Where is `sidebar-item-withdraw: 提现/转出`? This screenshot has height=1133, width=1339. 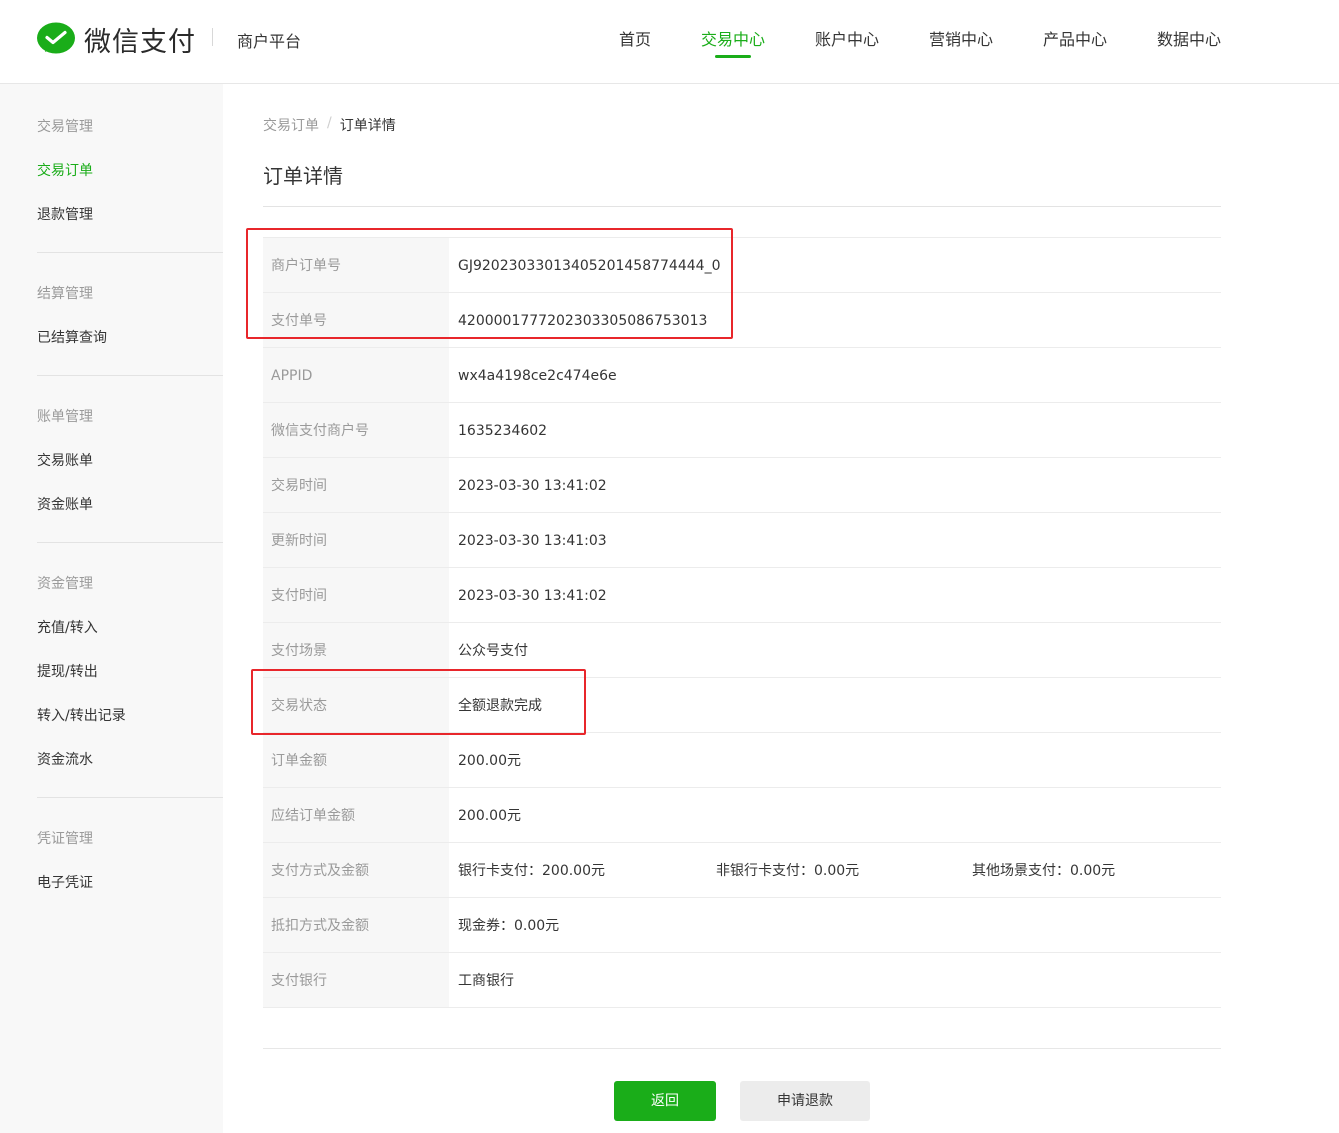
sidebar-item-withdraw: 提现/转出 is located at coordinates (67, 671).